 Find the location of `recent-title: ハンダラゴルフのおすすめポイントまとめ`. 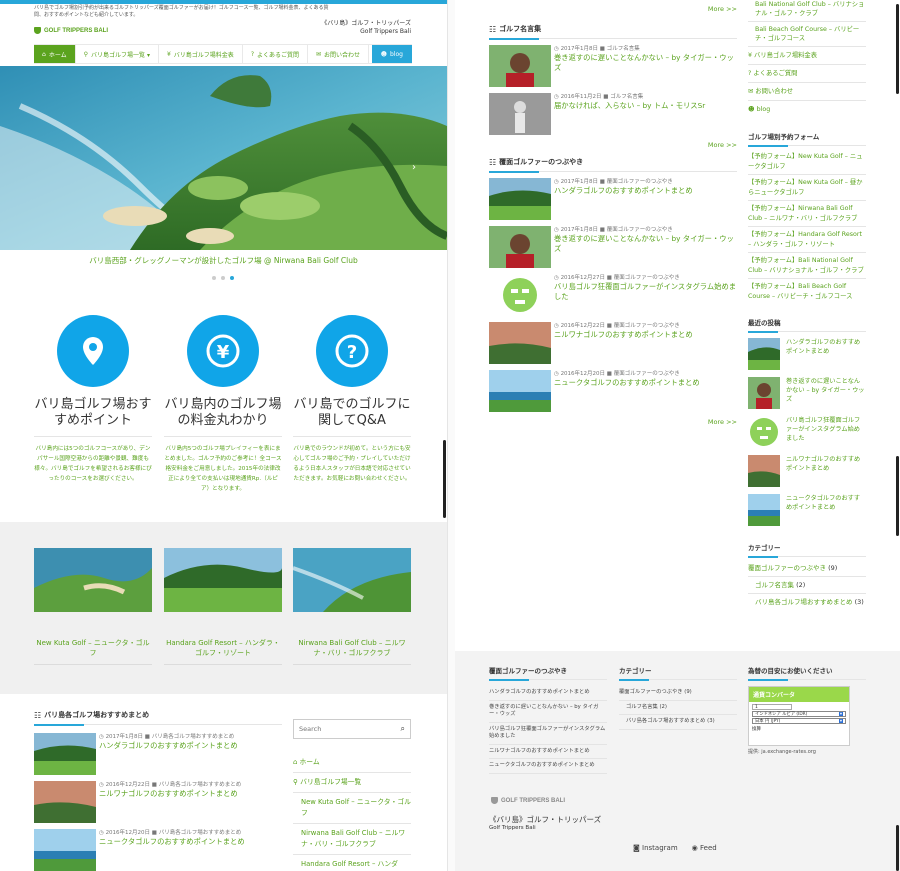

recent-title: ハンダラゴルフのおすすめポイントまとめ is located at coordinates (826, 354).